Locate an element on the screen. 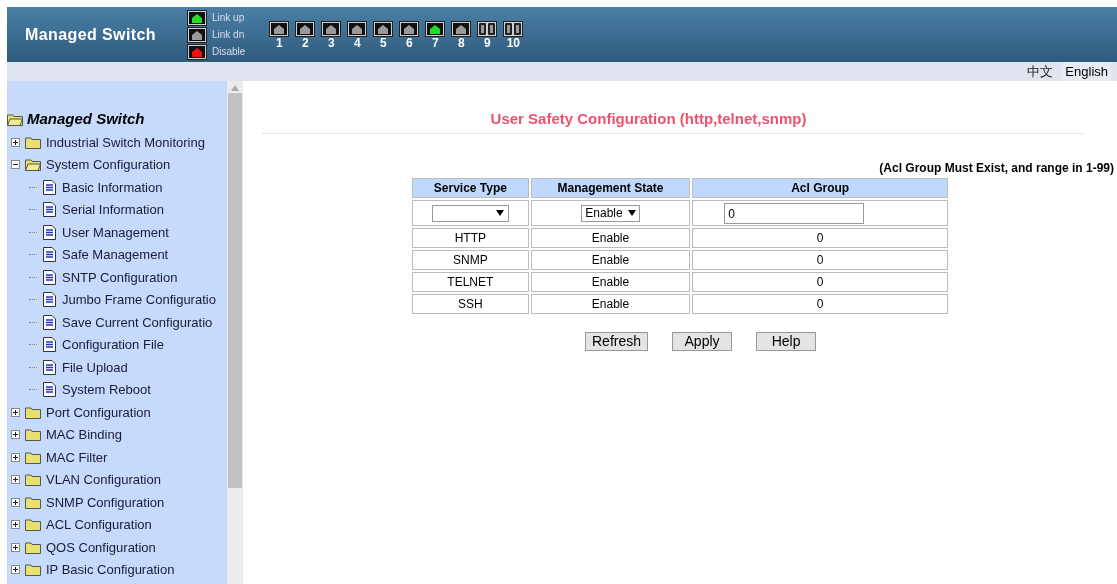  port-number: 3 is located at coordinates (331, 43).